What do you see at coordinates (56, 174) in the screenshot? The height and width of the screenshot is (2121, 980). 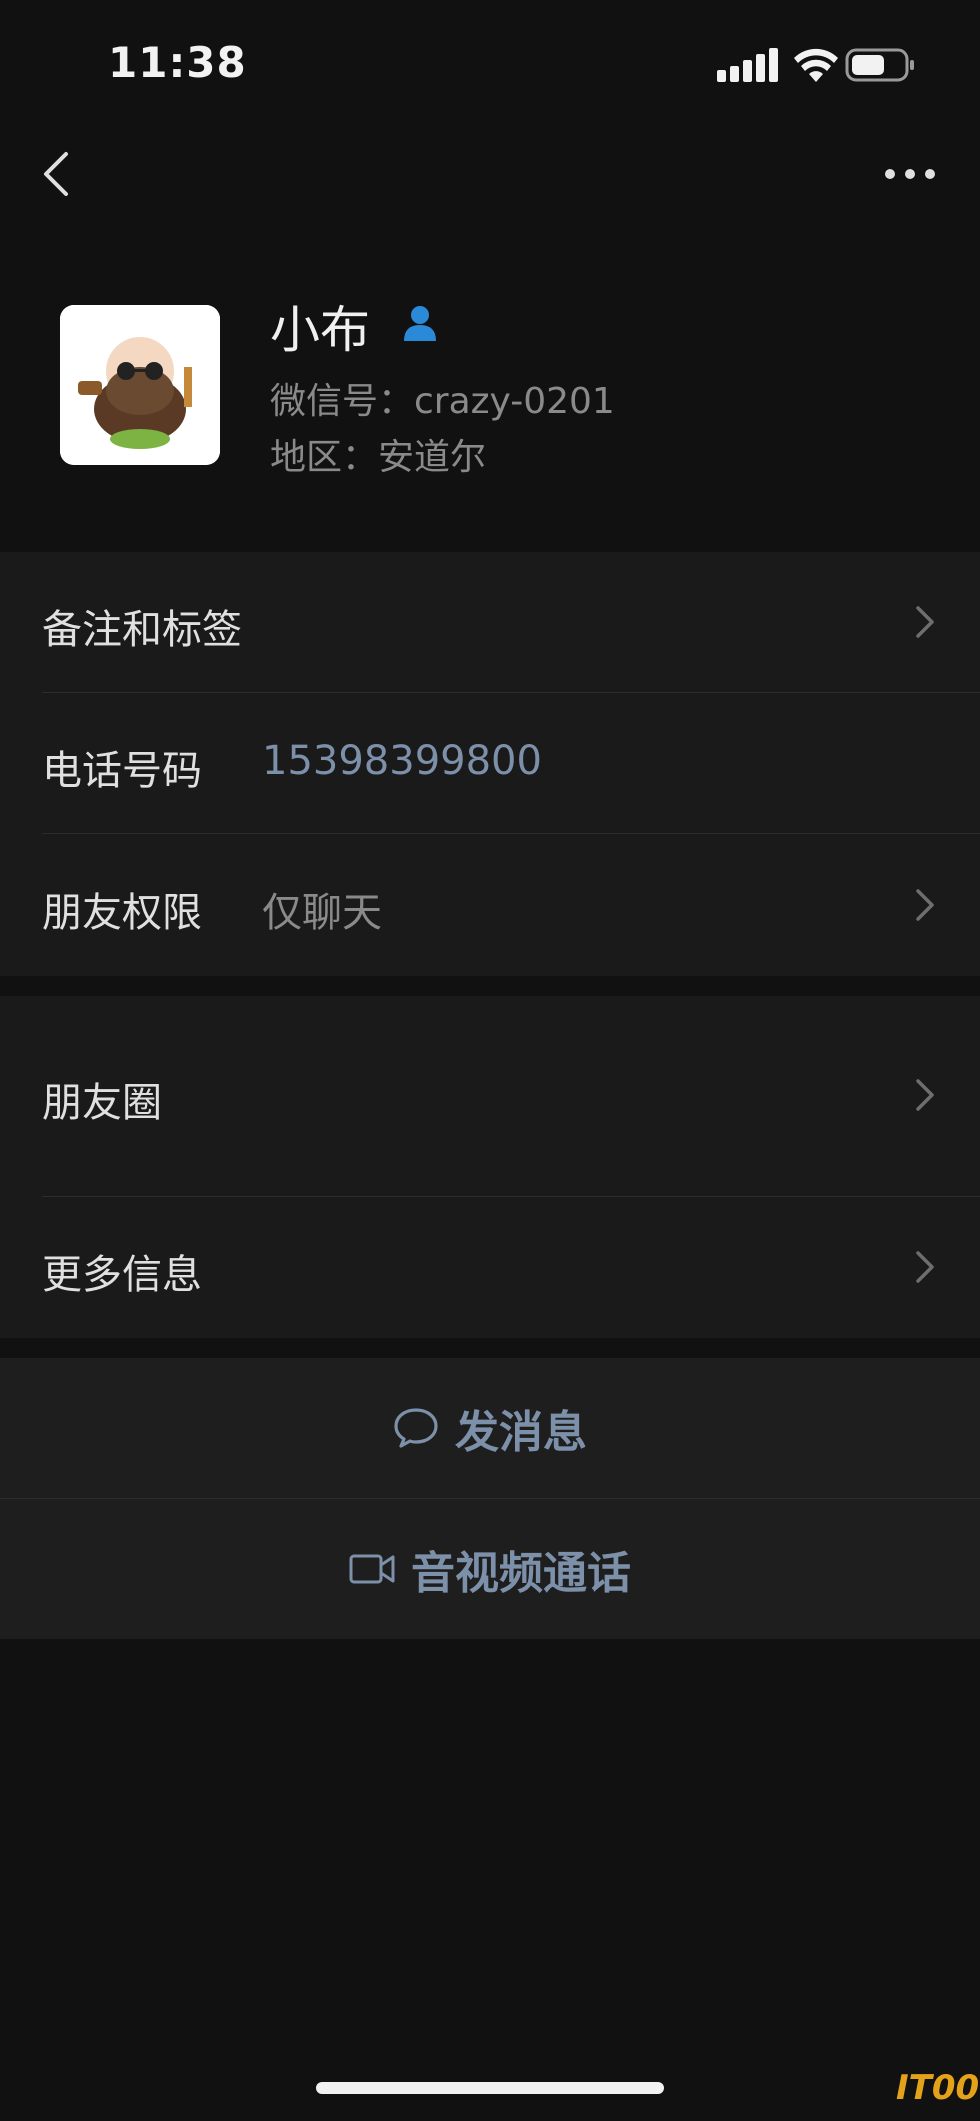 I see `back-icon` at bounding box center [56, 174].